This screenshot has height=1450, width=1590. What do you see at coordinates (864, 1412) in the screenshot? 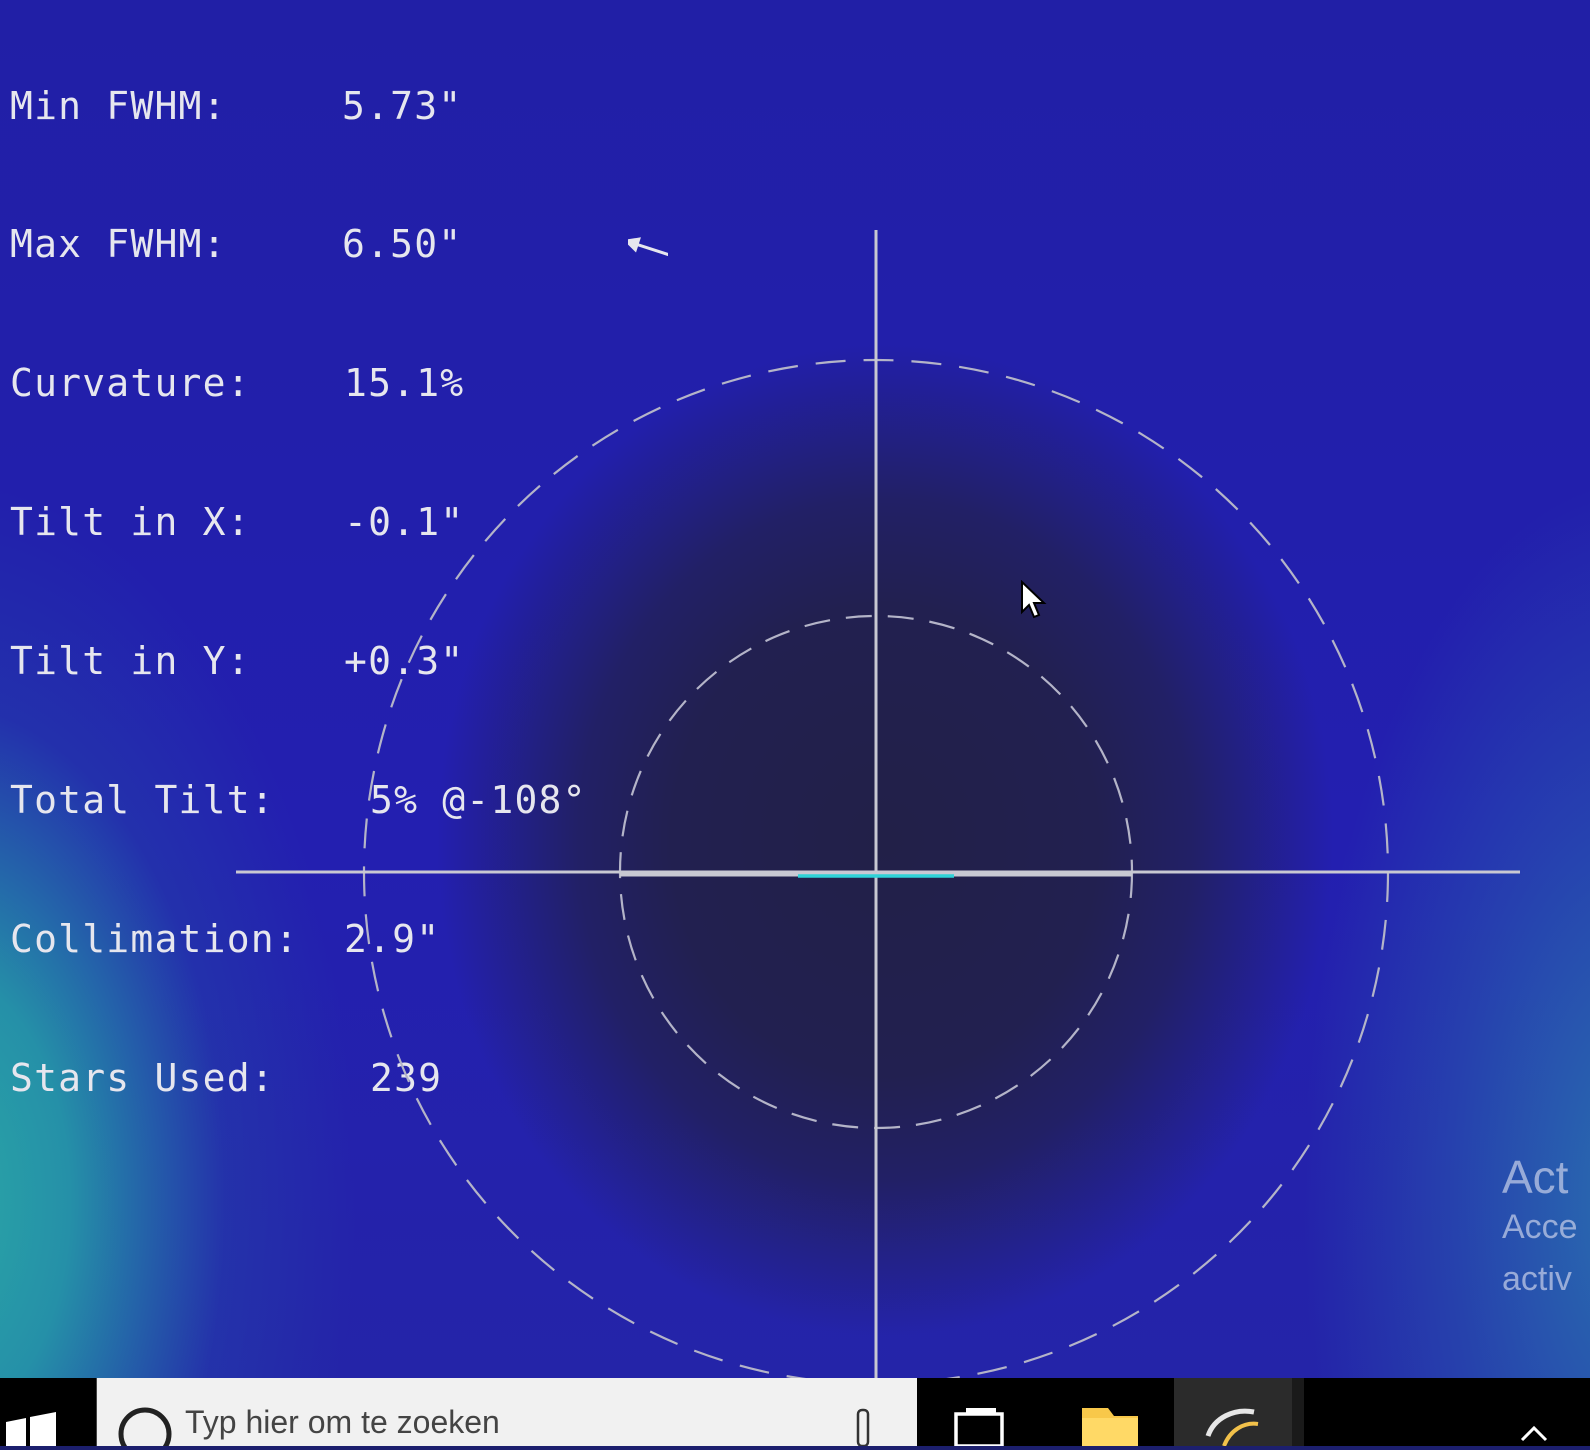
I see `microphone-icon` at bounding box center [864, 1412].